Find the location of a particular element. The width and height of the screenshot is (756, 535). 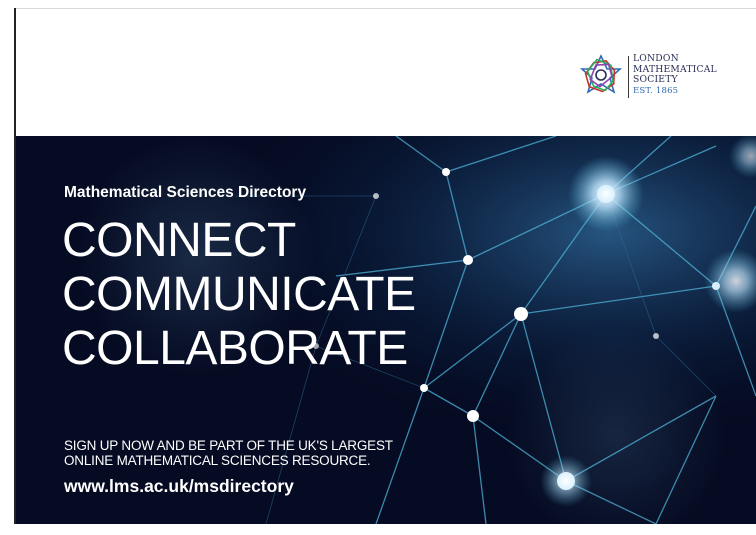

signup-line-2: ONLINE MATHEMATICAL SCIENCES RESOURCE. is located at coordinates (217, 460).